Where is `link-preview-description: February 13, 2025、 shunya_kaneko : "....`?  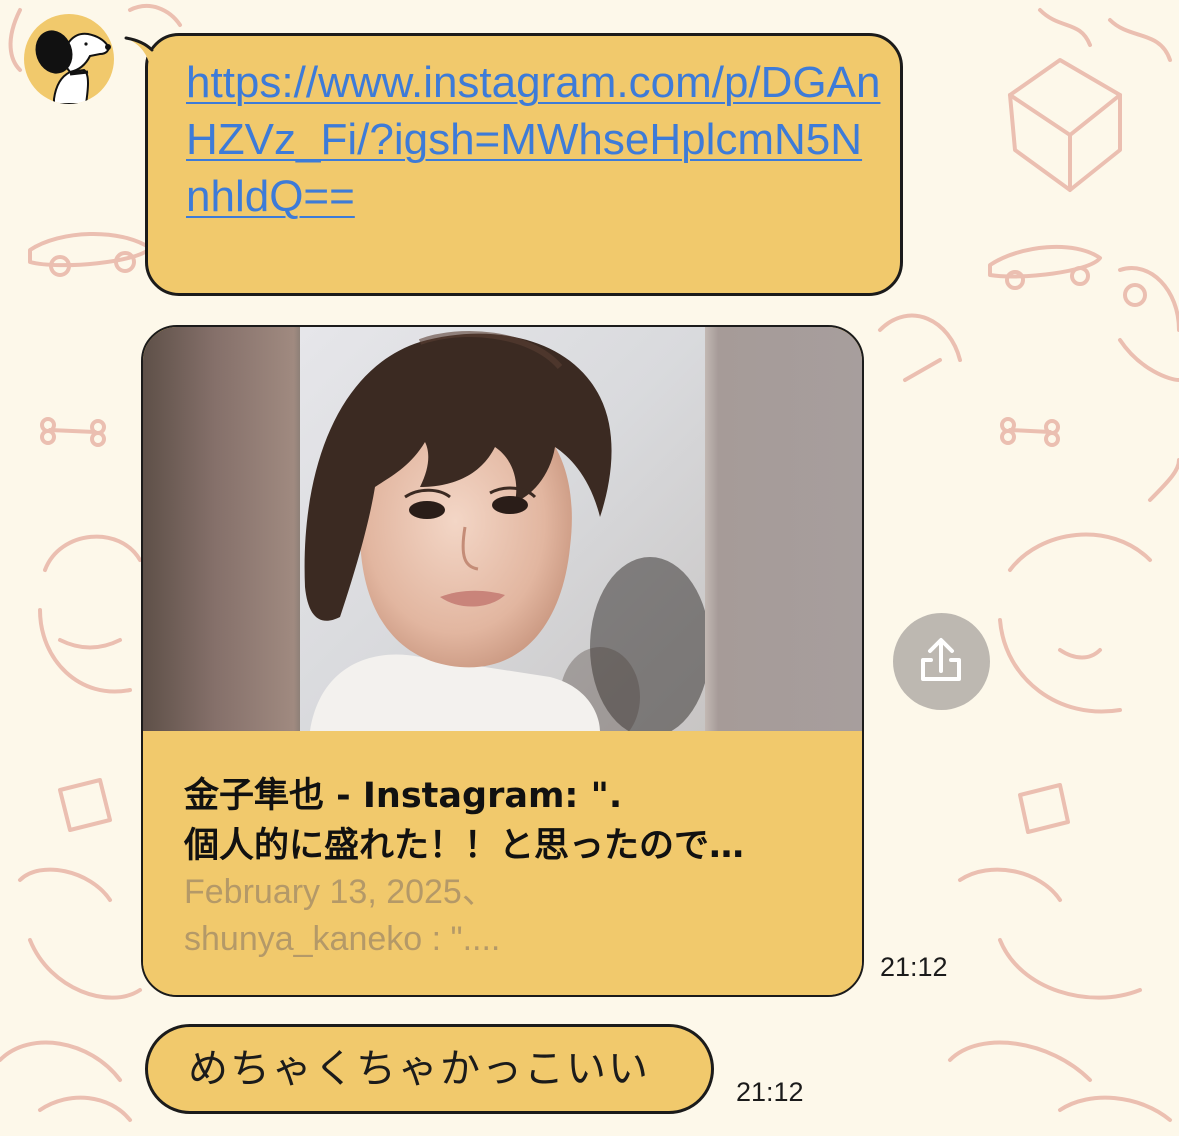
link-preview-description: February 13, 2025、 shunya_kaneko : ".... is located at coordinates (342, 915).